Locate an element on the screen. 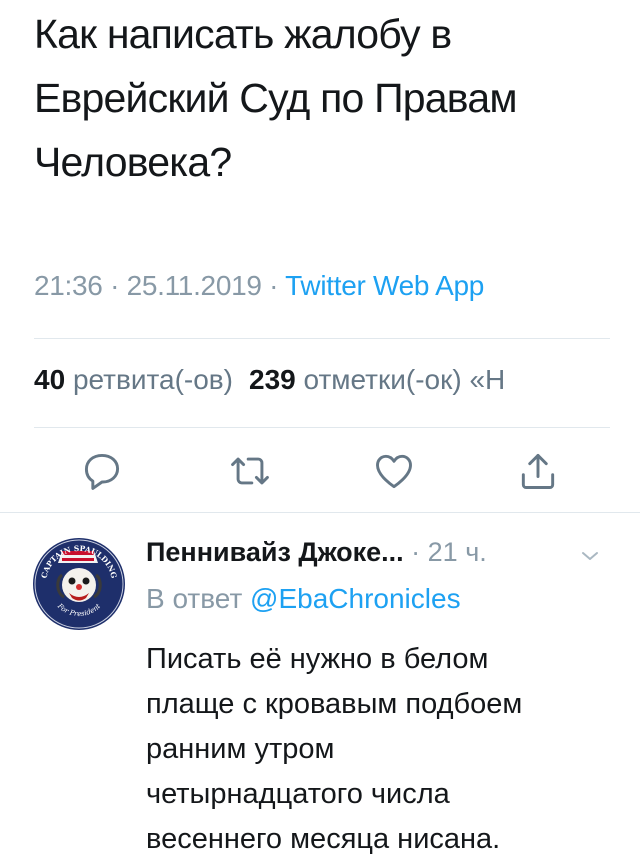 This screenshot has width=640, height=862. retweets-stat: 40 ретвита(-ов) is located at coordinates (133, 379).